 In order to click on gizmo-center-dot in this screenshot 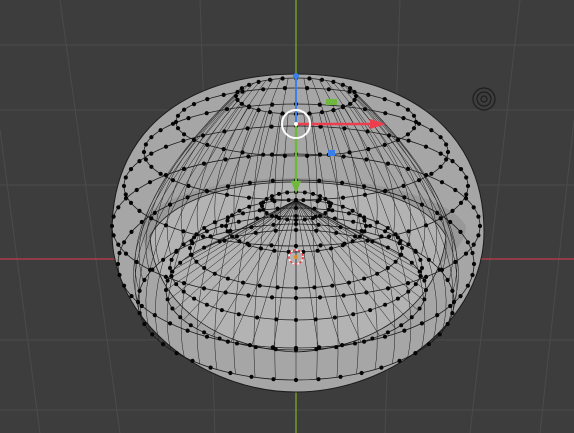, I will do `click(296, 124)`.